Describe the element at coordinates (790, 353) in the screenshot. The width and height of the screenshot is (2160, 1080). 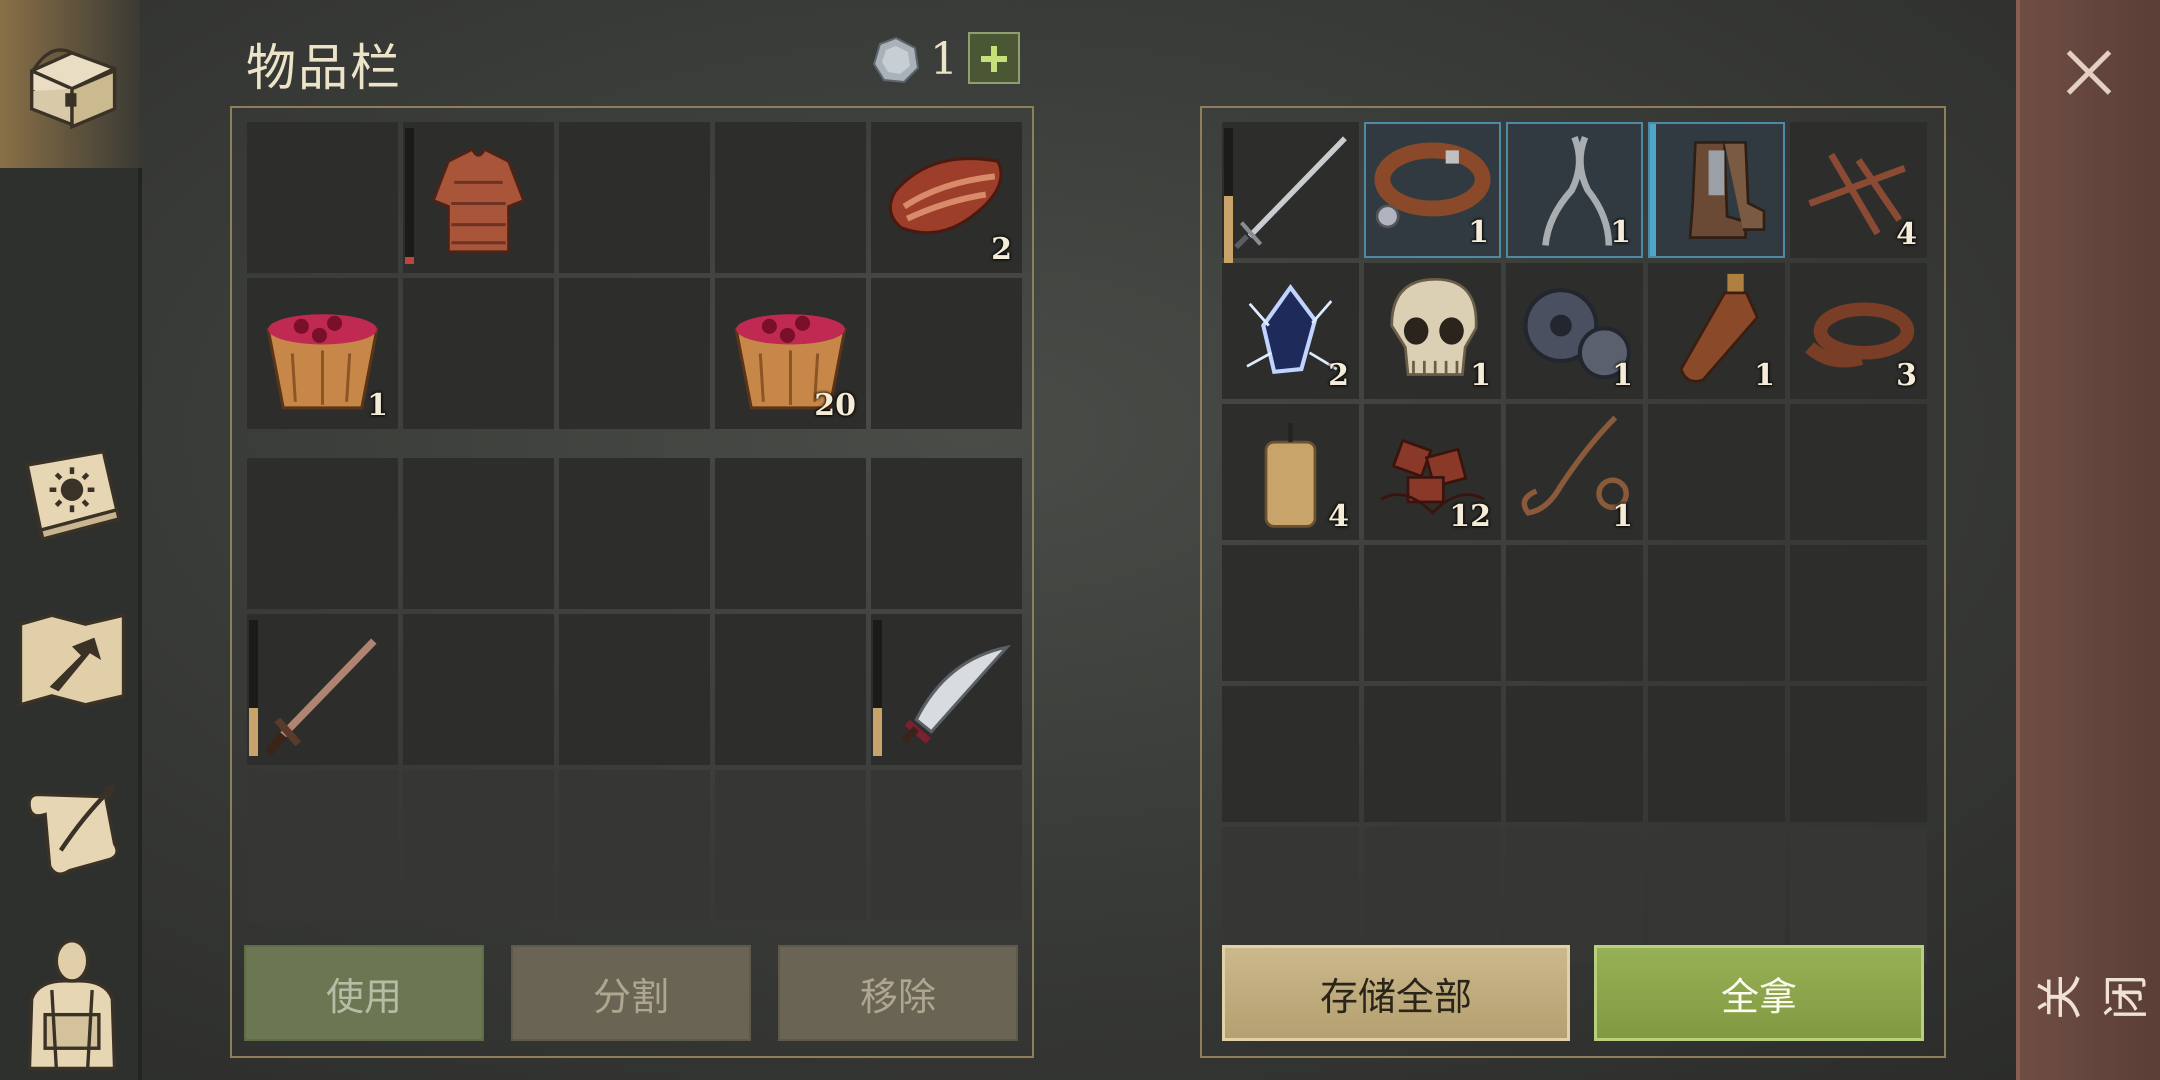
I see `item-slot: 20` at that location.